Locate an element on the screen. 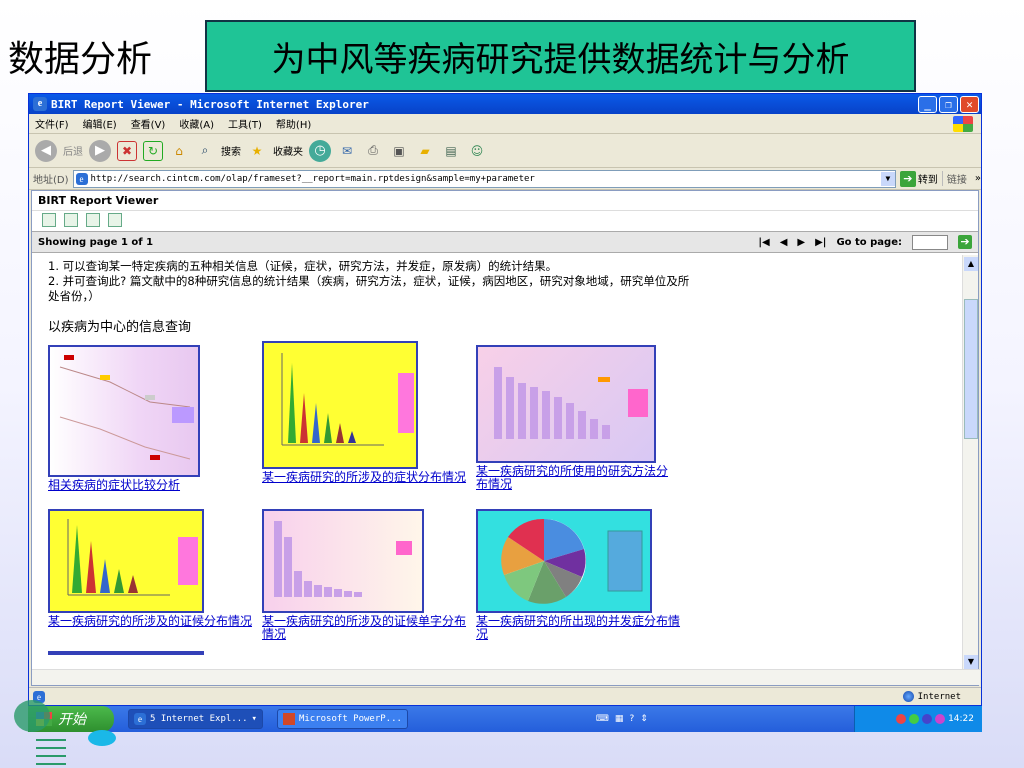 This screenshot has width=1024, height=768. menu-view: 查看(V) is located at coordinates (148, 123).